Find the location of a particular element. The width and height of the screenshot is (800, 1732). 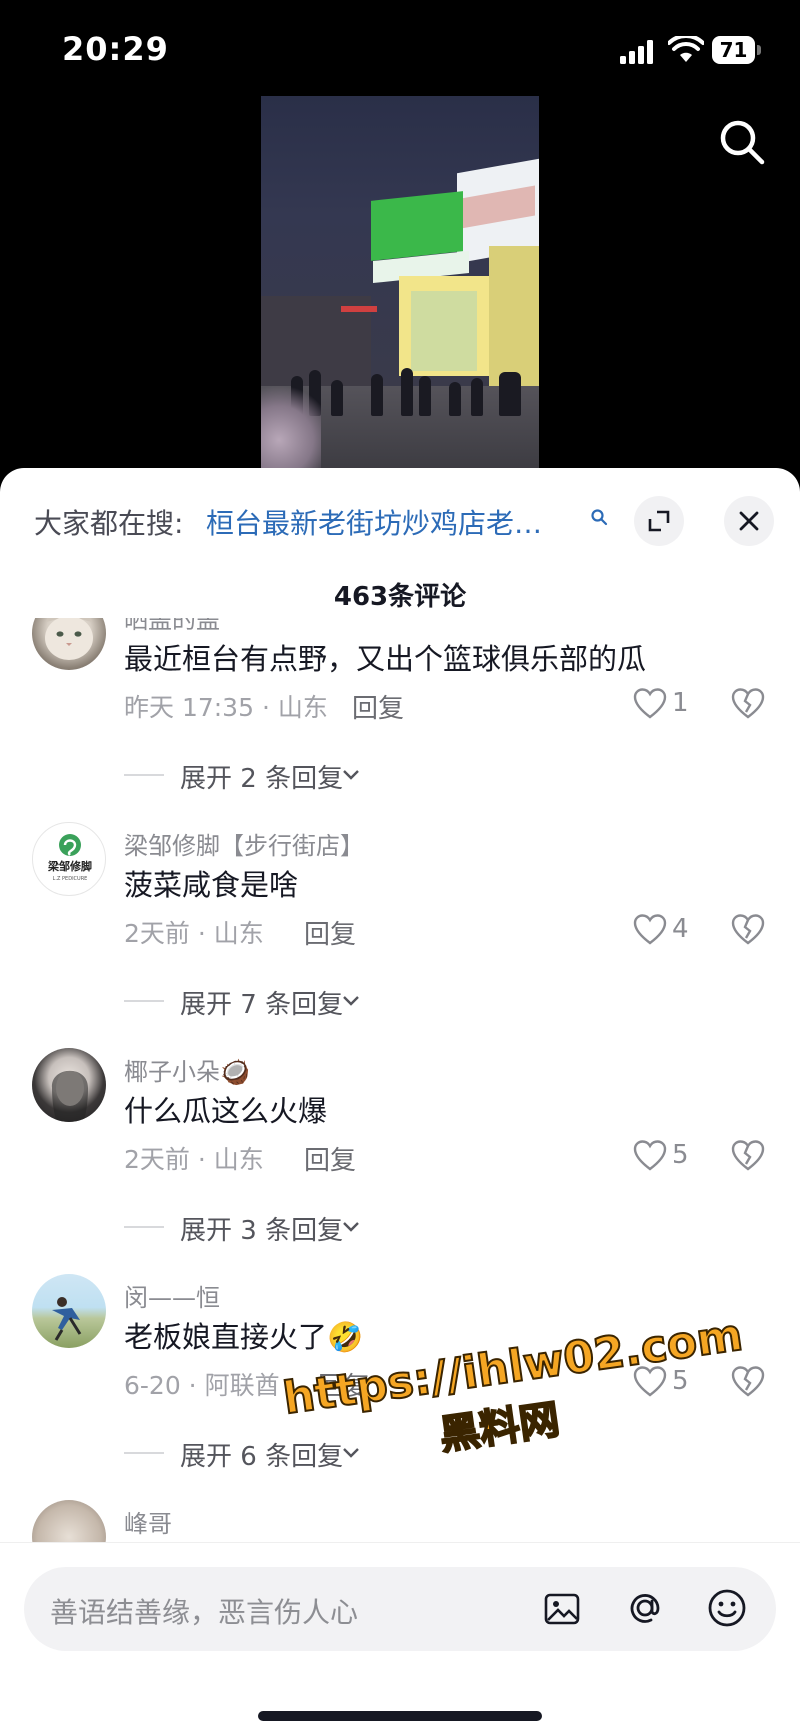

expand-replies-button: 展开 7 条回复 is located at coordinates (274, 1002).